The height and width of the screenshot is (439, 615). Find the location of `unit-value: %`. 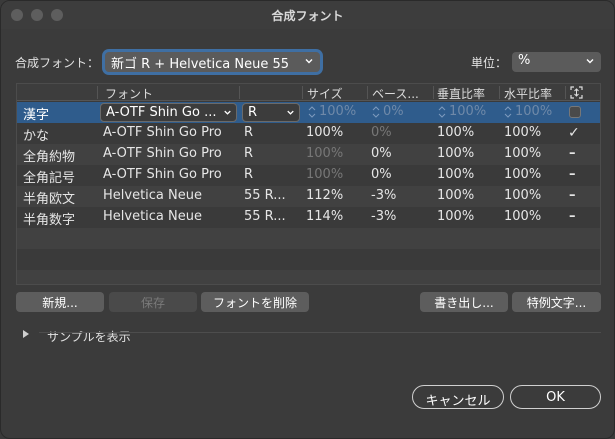

unit-value: % is located at coordinates (524, 60).